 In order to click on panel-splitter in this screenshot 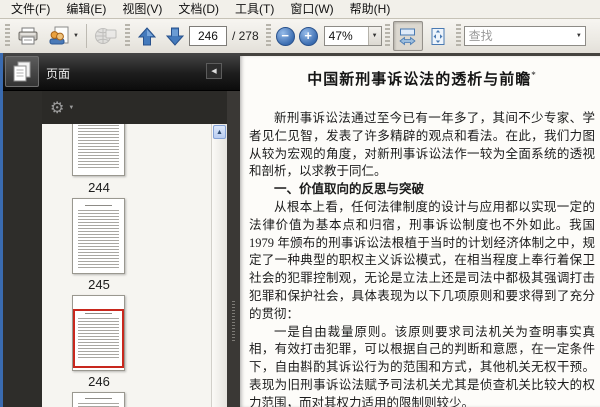, I will do `click(233, 230)`.